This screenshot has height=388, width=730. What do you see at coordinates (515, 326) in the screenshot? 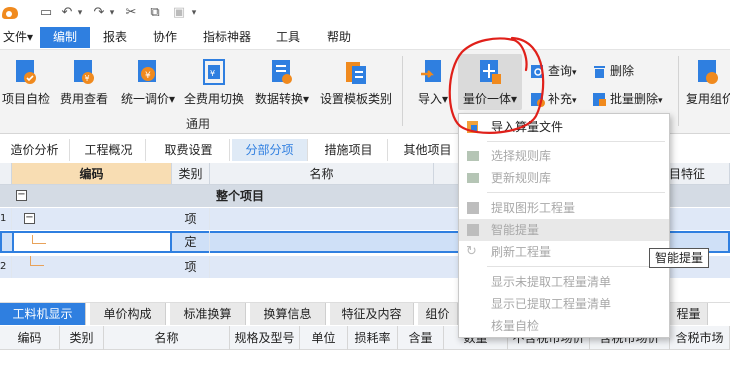
I see `menu-item-qty-self-check: 核量自检` at bounding box center [515, 326].